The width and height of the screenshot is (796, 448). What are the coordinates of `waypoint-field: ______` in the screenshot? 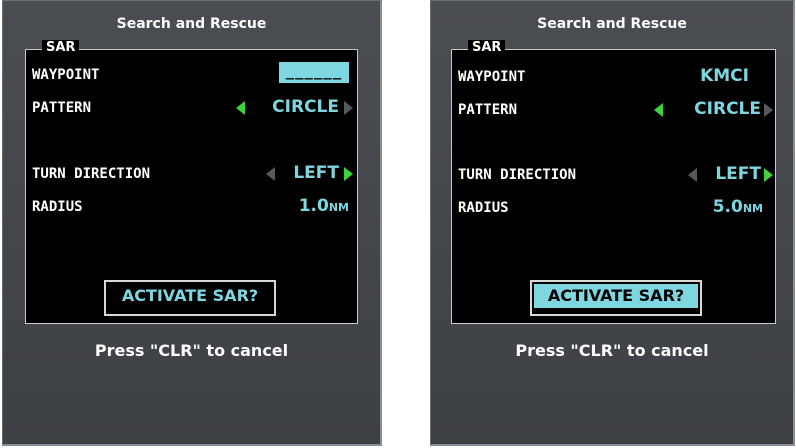 It's located at (314, 72).